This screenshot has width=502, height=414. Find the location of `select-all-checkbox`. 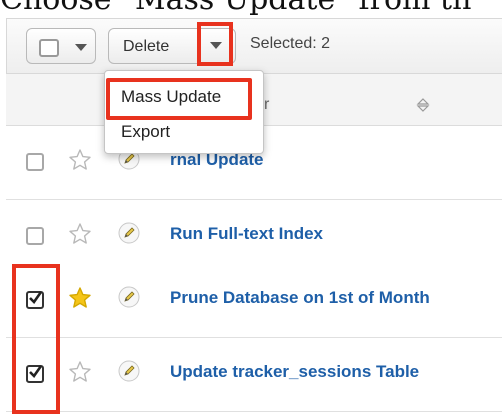

select-all-checkbox is located at coordinates (49, 48).